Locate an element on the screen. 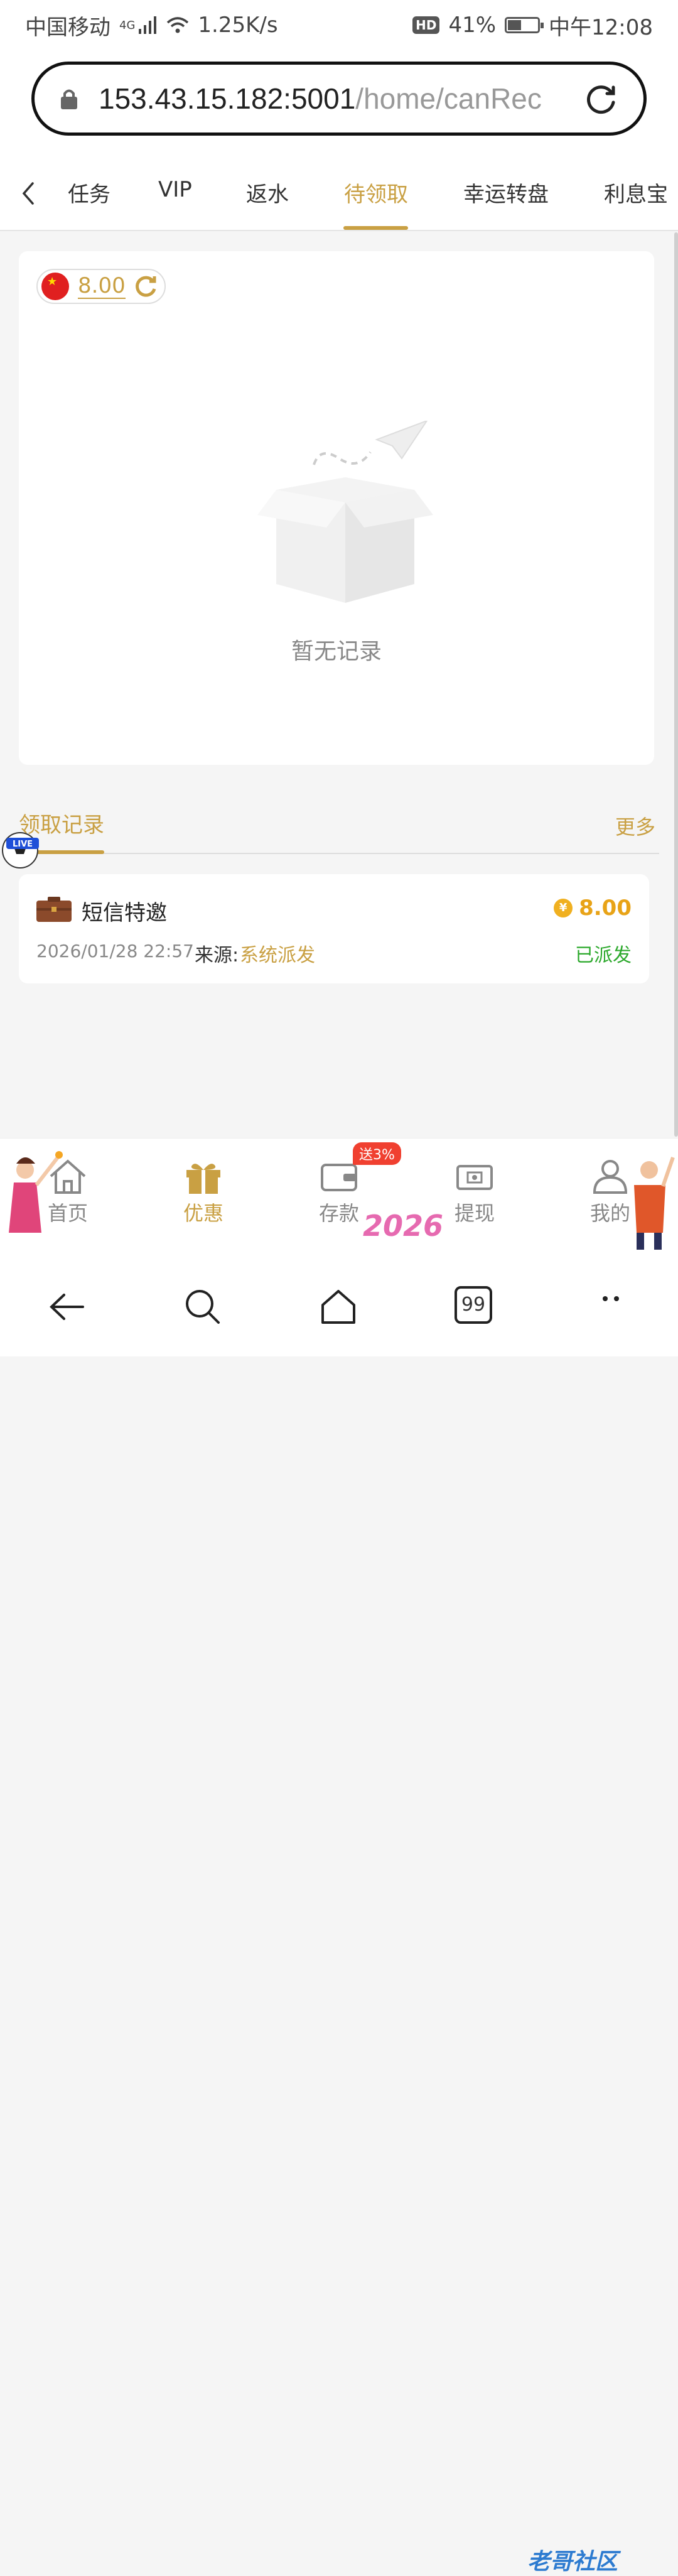 This screenshot has width=678, height=2576. category-tabs: 任务 VIP 返水 待领取 幸运转盘 利息宝 is located at coordinates (339, 191).